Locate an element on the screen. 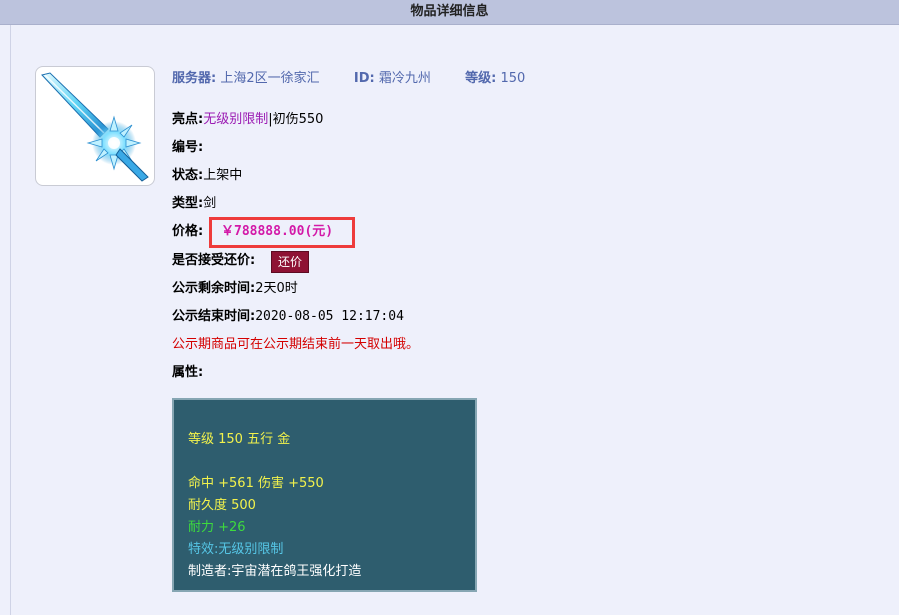 The height and width of the screenshot is (615, 899). page-title: 物品详细信息 is located at coordinates (449, 12).